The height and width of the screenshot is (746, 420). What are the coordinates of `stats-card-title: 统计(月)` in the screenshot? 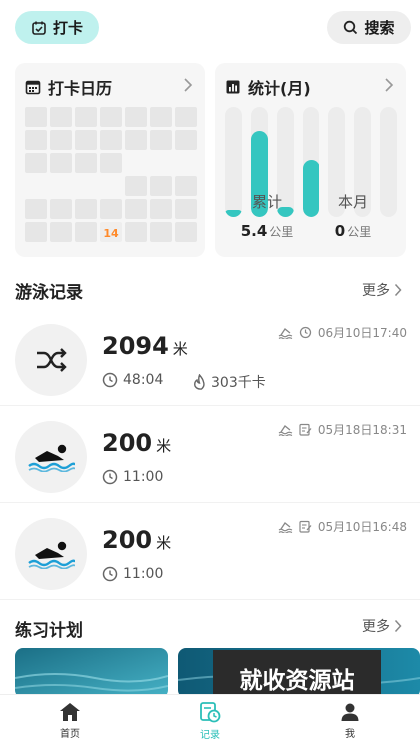 It's located at (279, 88).